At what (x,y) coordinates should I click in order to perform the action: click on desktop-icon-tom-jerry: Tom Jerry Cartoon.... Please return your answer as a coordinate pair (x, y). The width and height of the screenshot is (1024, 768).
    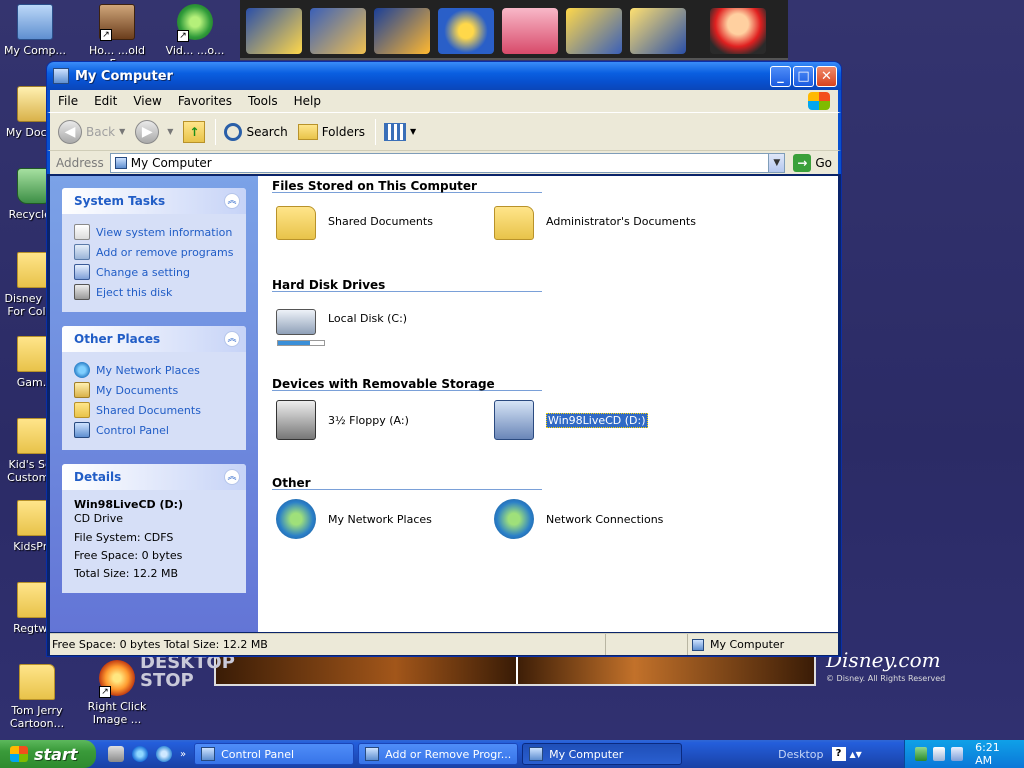
    Looking at the image, I should click on (37, 697).